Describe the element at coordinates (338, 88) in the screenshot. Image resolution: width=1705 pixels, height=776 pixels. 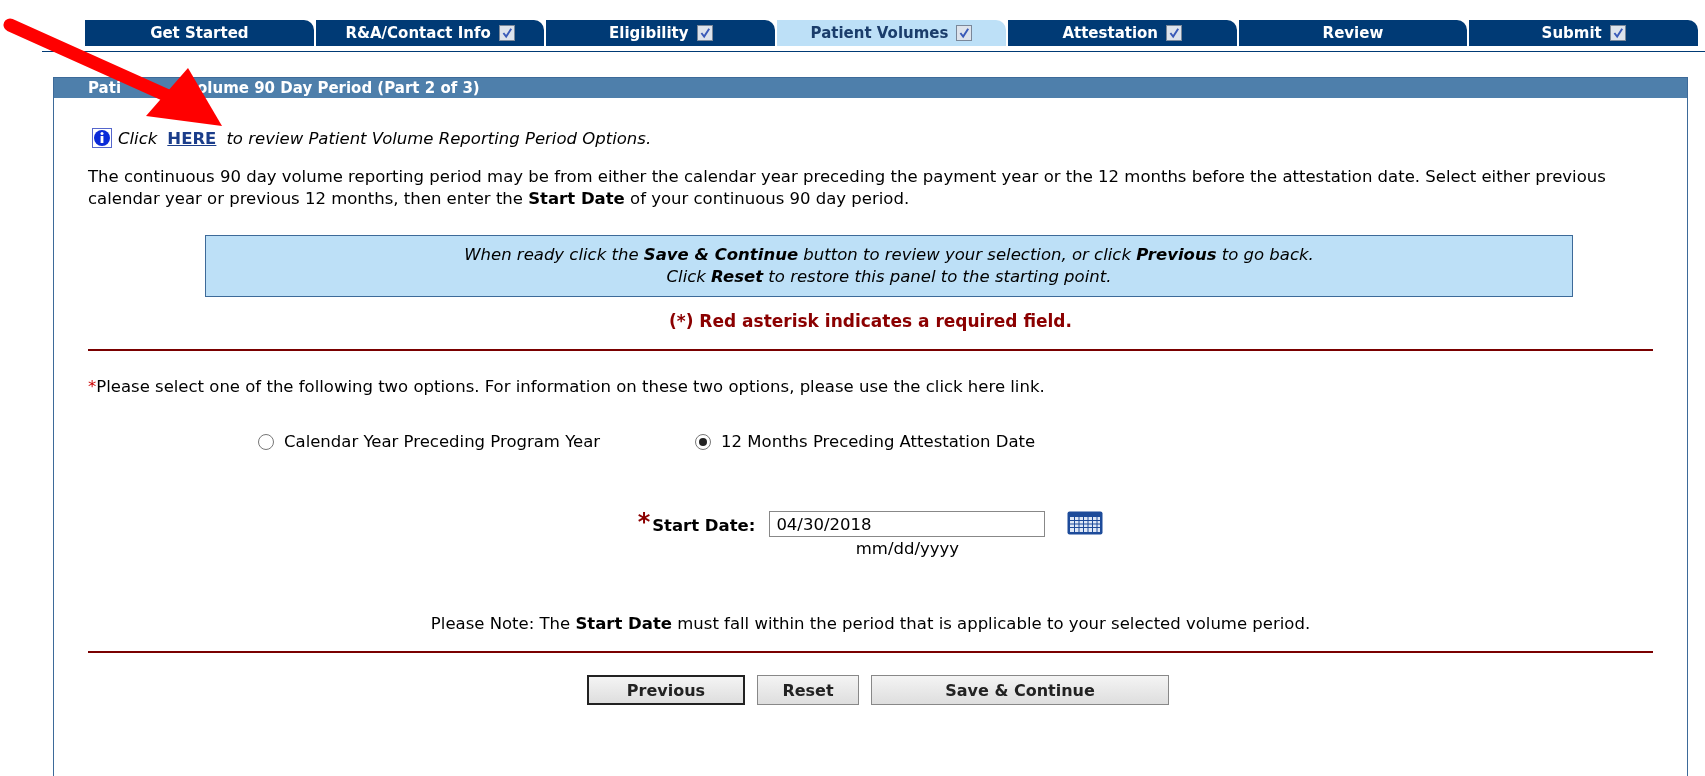
I see `panel-title: olume 90 Day Period (Part 2 of 3)` at that location.